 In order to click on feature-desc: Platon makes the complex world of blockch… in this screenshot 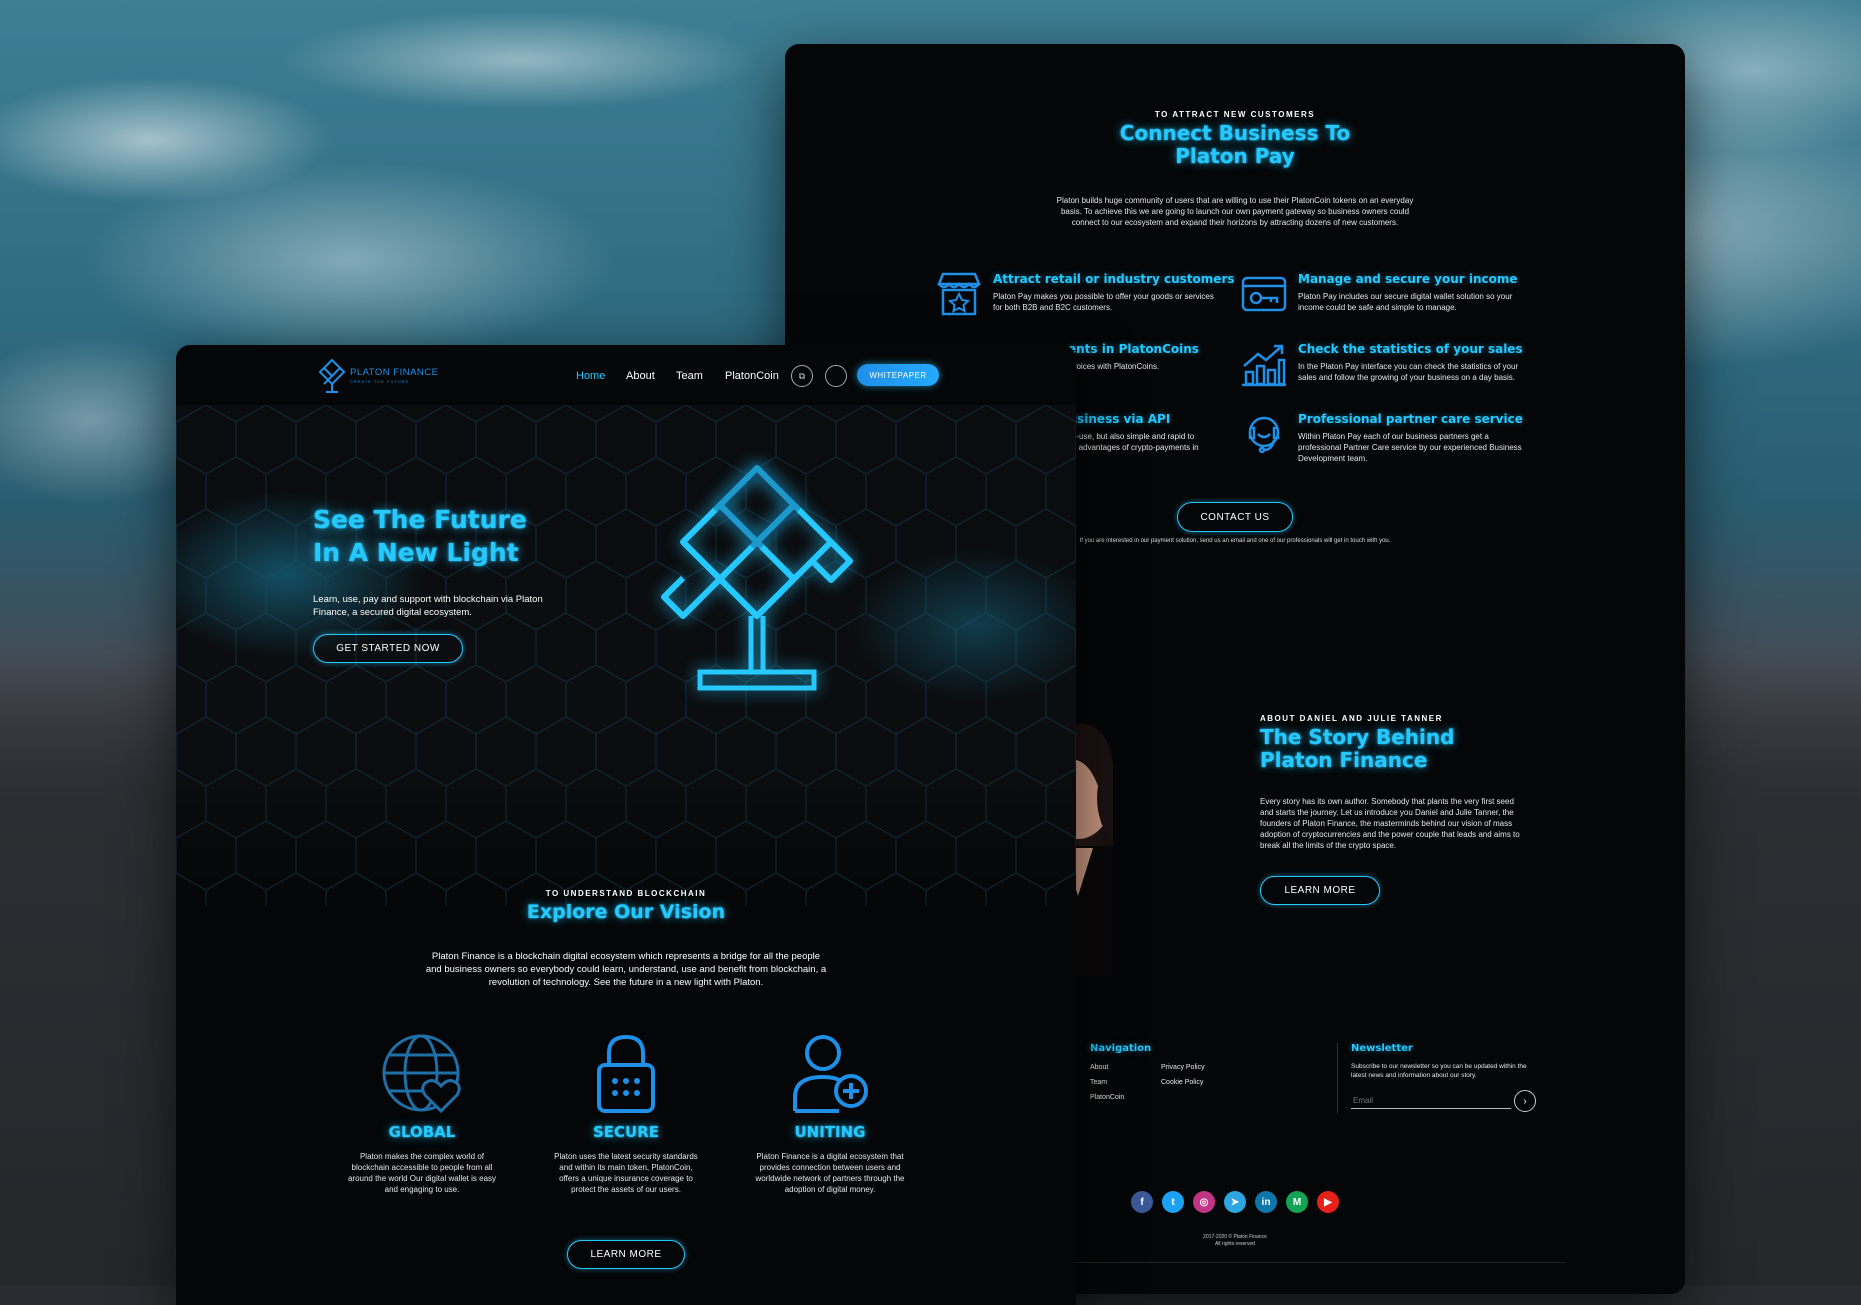, I will do `click(422, 1173)`.